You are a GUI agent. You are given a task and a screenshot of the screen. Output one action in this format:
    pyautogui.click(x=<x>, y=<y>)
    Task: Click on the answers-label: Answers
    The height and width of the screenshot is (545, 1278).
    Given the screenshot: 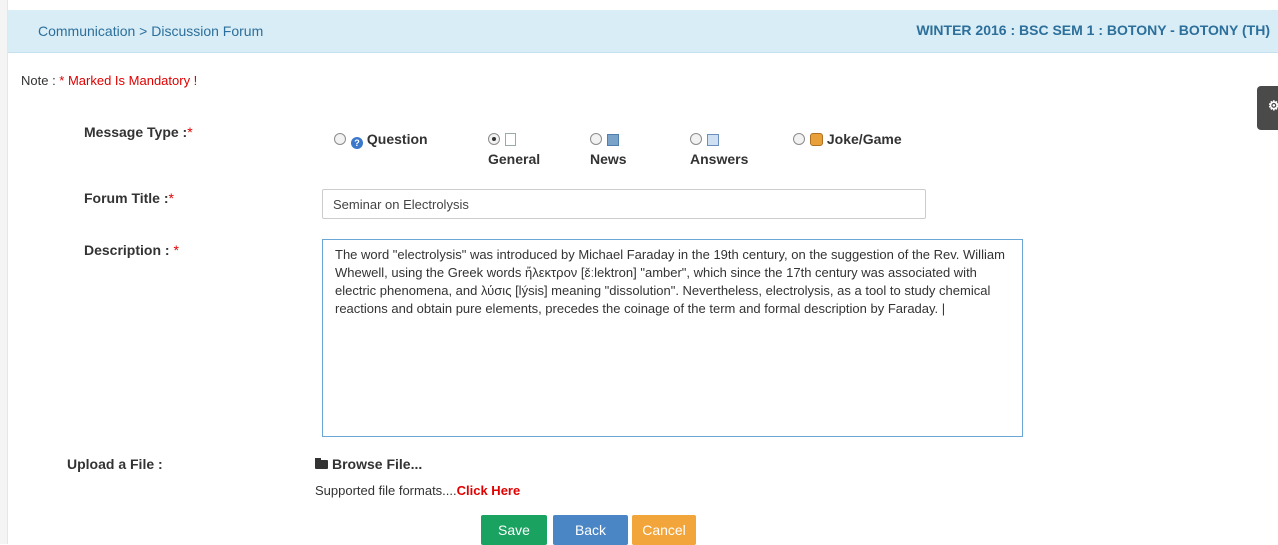 What is the action you would take?
    pyautogui.click(x=719, y=159)
    